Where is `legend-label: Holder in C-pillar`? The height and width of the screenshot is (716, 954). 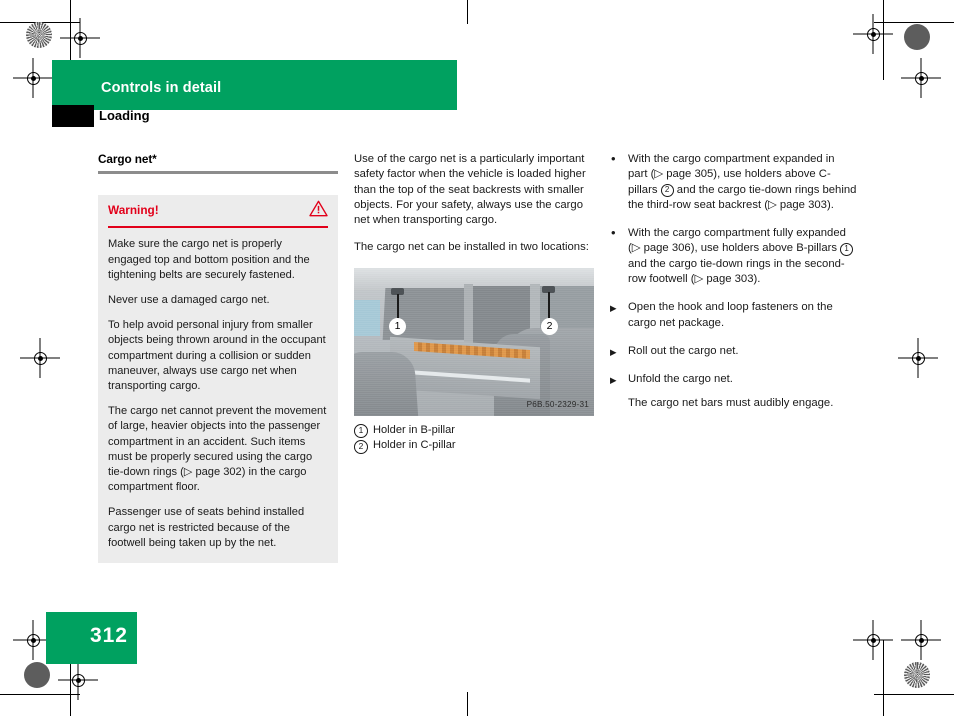 legend-label: Holder in C-pillar is located at coordinates (414, 445).